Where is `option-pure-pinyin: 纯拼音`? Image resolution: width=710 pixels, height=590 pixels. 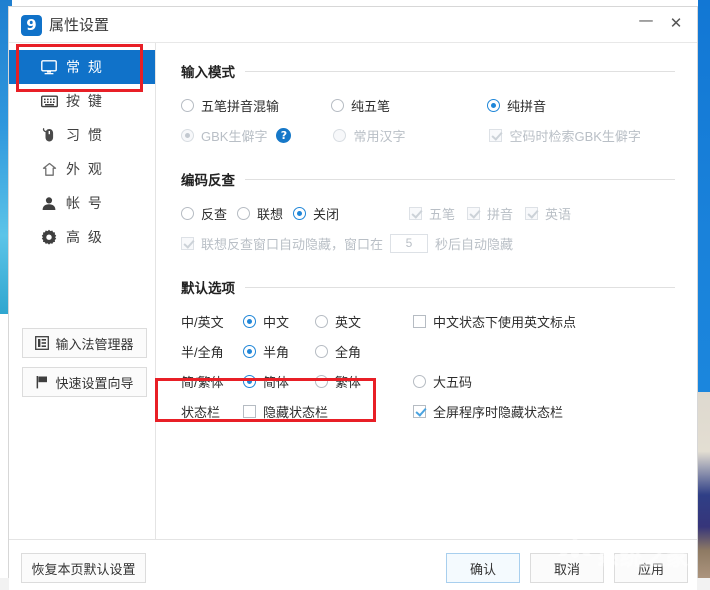 option-pure-pinyin: 纯拼音 is located at coordinates (516, 105).